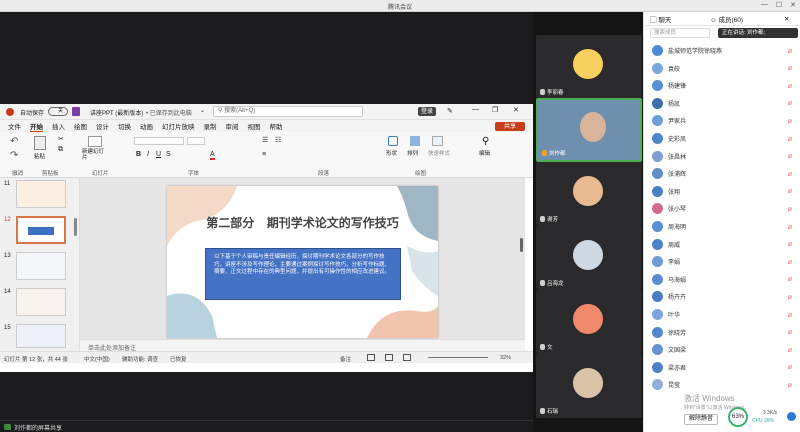 The image size is (800, 432). Describe the element at coordinates (722, 384) in the screenshot. I see `member-row: 昆莹 ⌀` at that location.